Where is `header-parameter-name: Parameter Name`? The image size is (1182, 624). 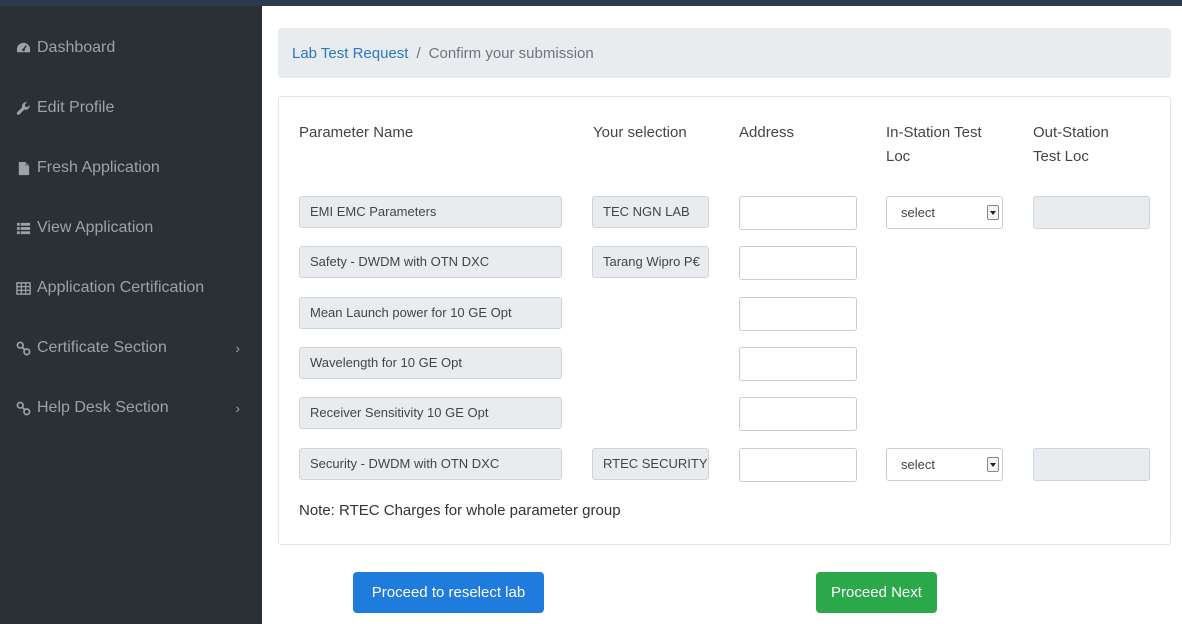 header-parameter-name: Parameter Name is located at coordinates (356, 132).